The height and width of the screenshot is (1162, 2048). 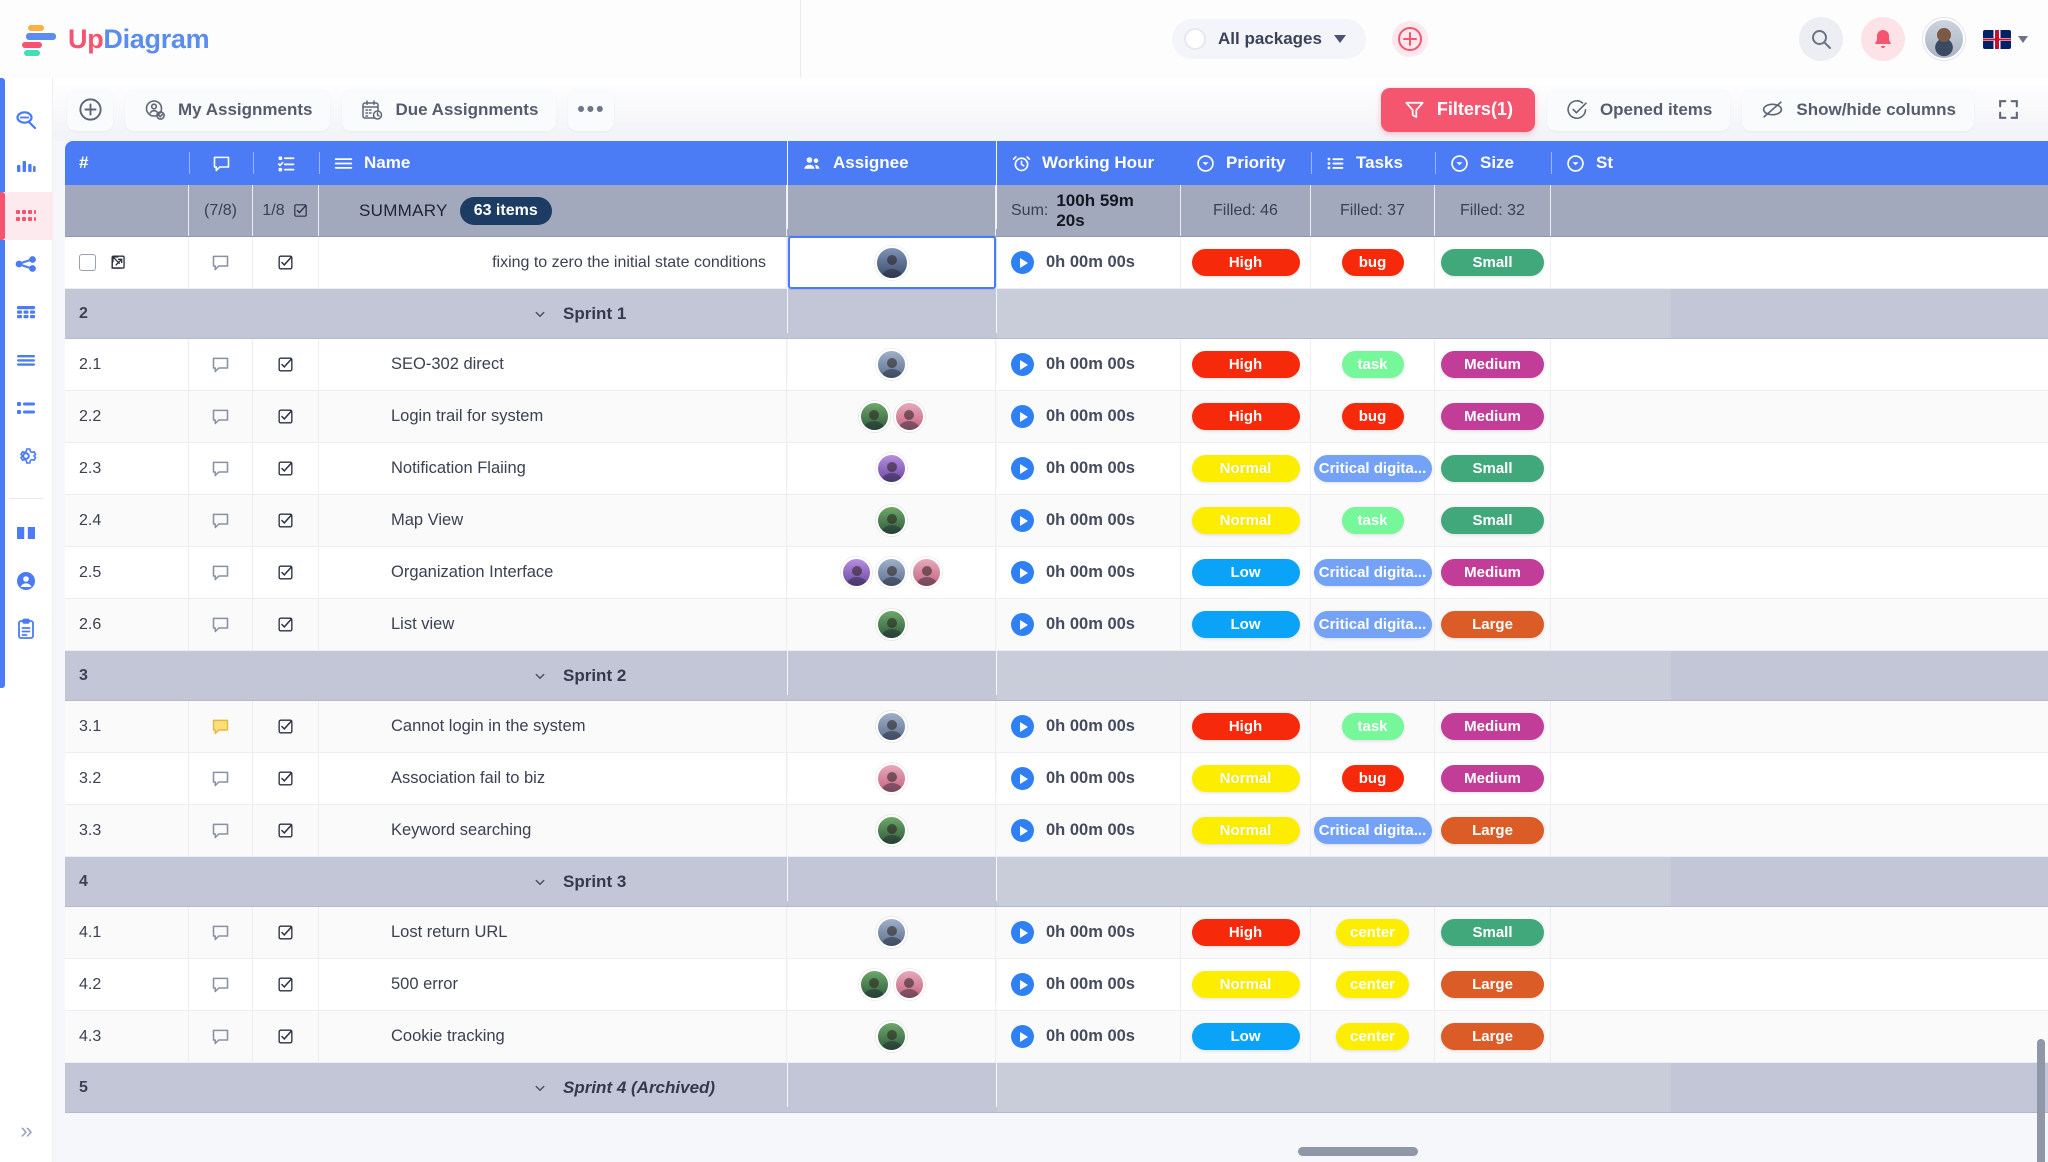 I want to click on language-selector, so click(x=2005, y=39).